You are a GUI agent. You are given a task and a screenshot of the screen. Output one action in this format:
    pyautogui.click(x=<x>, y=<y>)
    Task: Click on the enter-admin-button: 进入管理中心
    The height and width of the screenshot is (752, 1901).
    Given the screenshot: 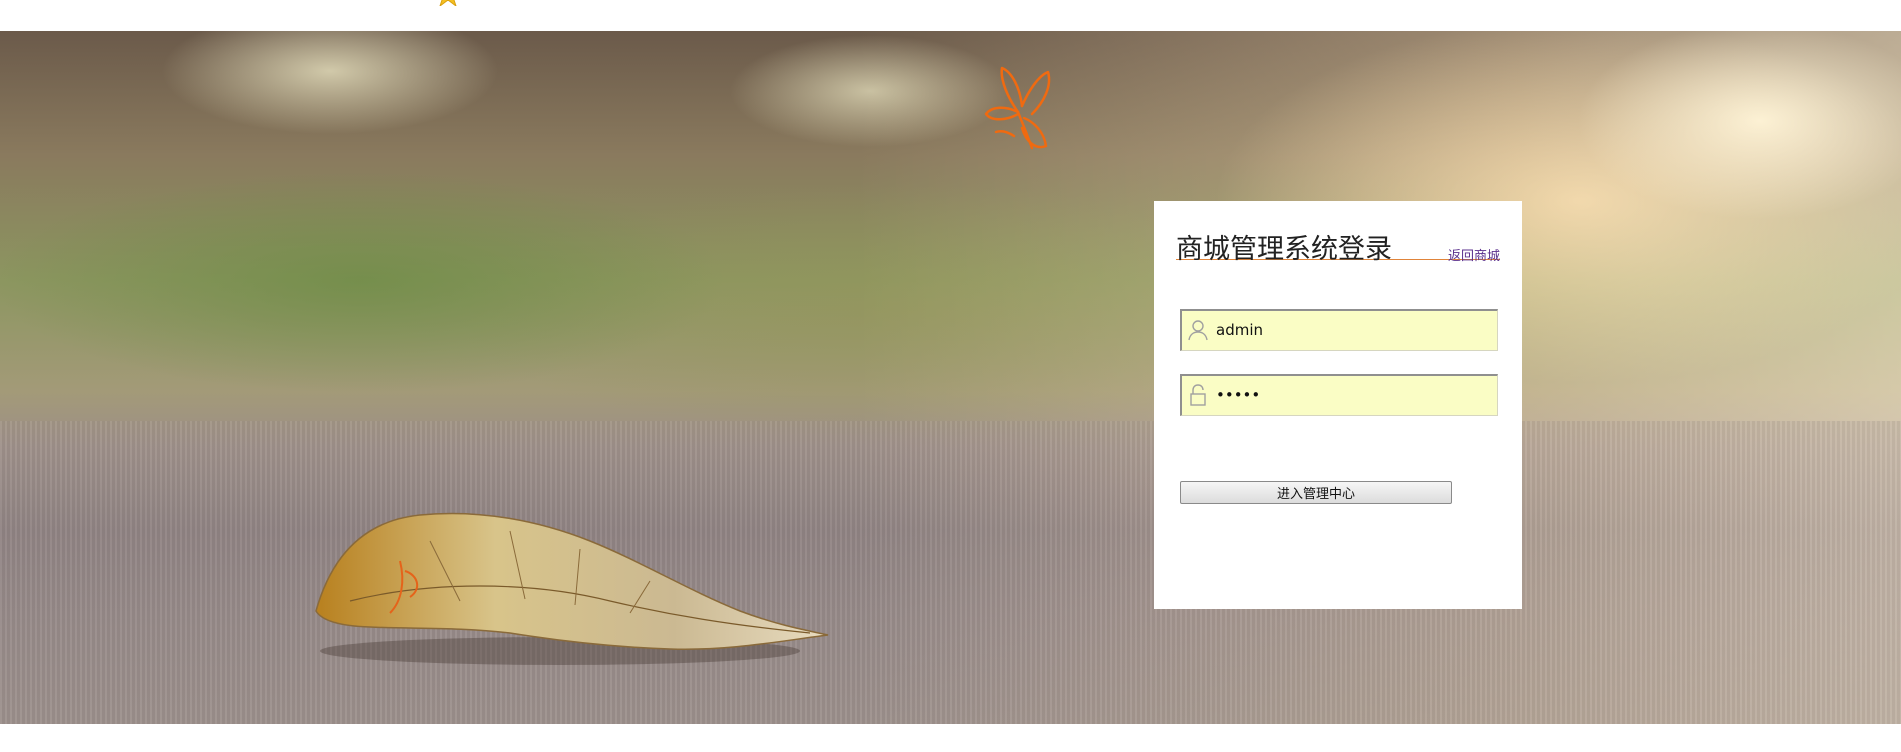 What is the action you would take?
    pyautogui.click(x=1316, y=492)
    